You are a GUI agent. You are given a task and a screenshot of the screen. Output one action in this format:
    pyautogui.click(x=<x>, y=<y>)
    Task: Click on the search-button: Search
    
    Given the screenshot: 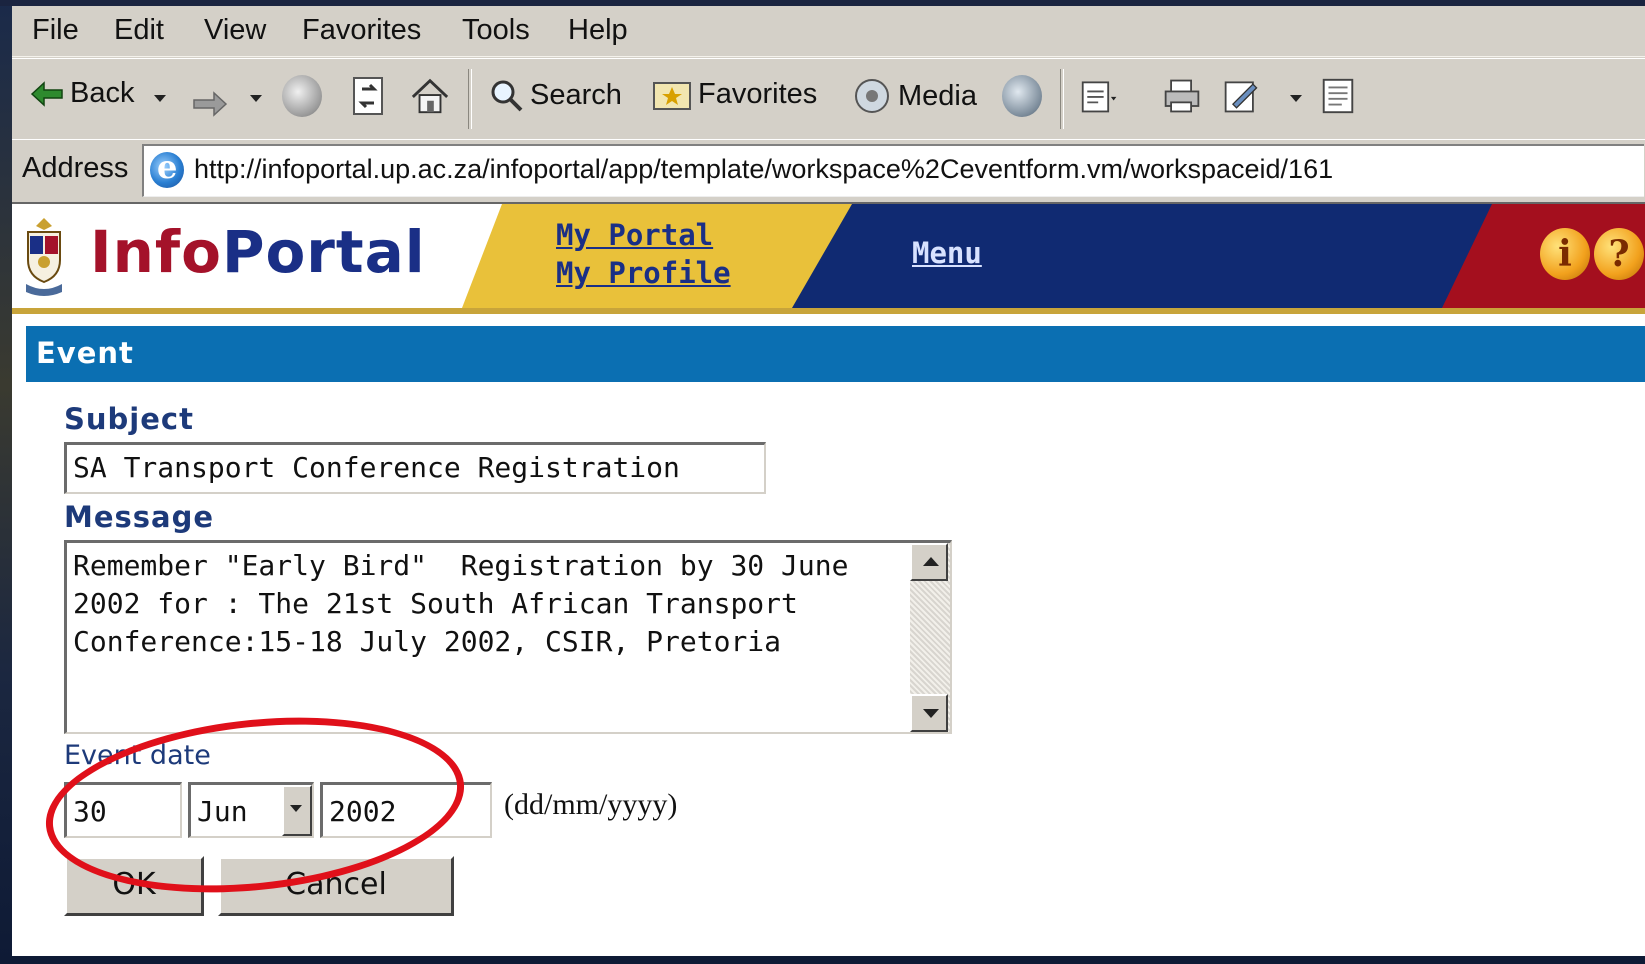 What is the action you would take?
    pyautogui.click(x=555, y=95)
    